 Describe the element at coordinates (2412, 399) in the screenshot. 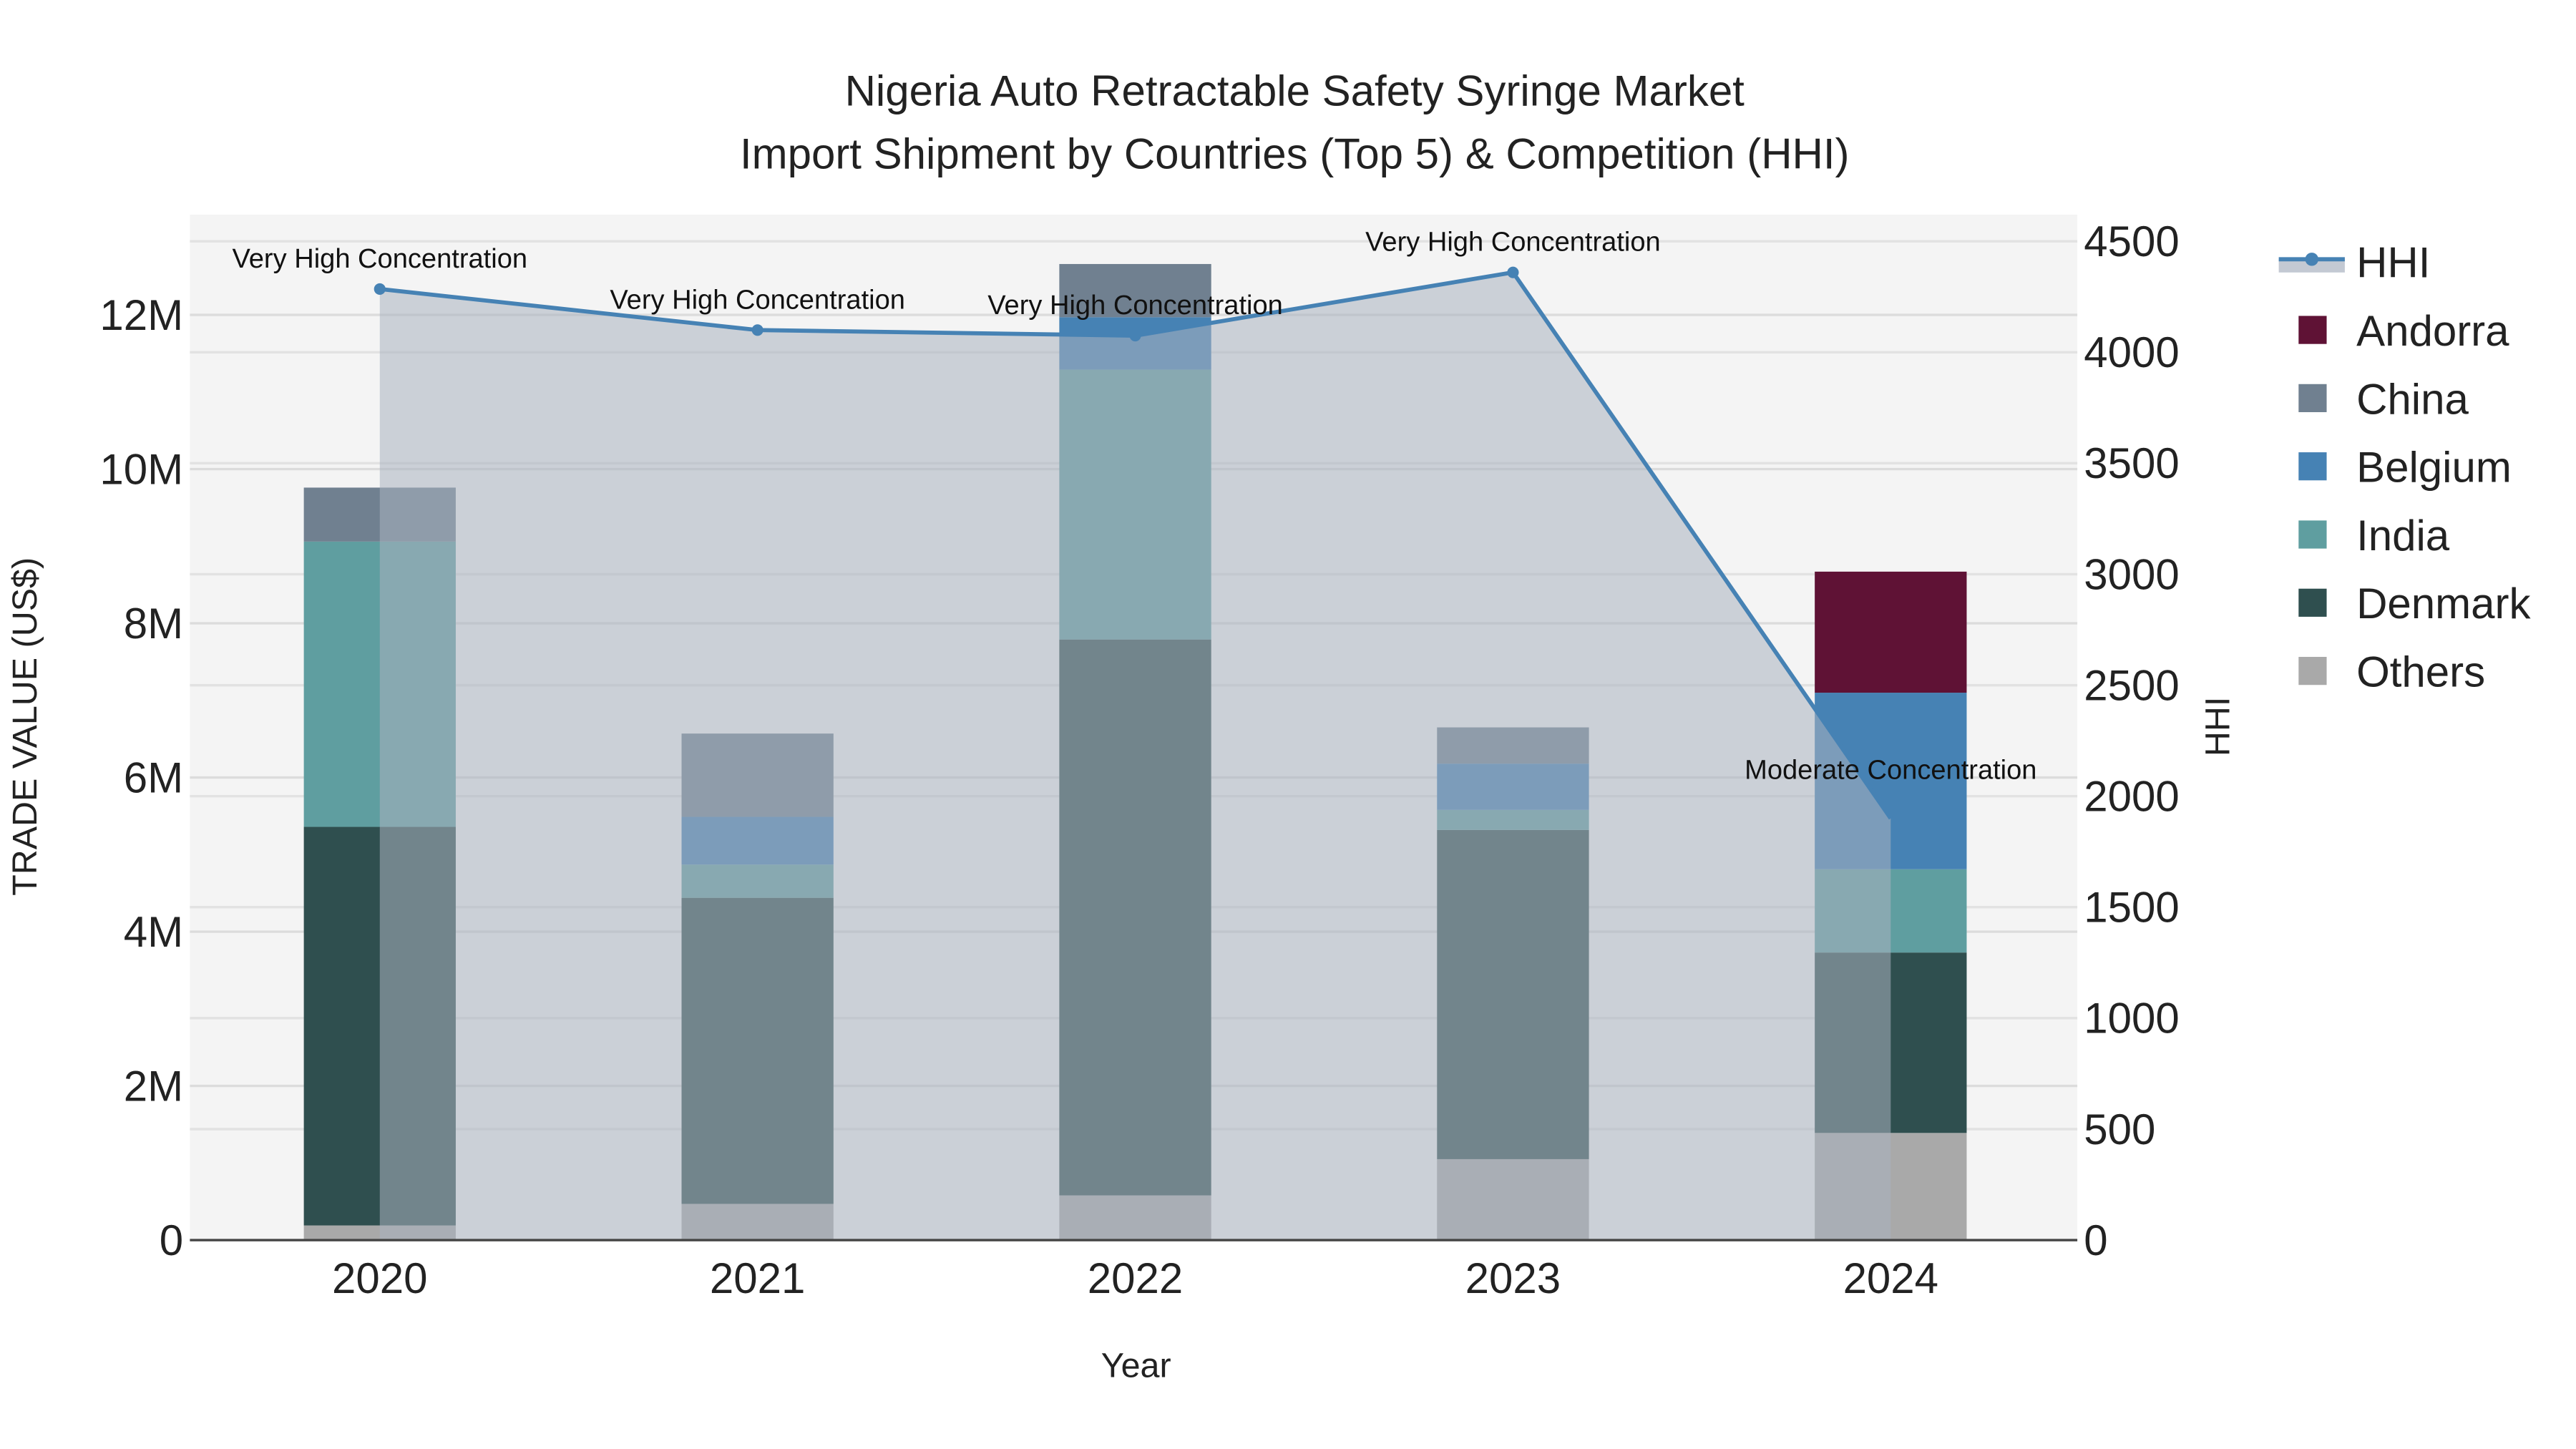

I see `legend-label-china: China` at that location.